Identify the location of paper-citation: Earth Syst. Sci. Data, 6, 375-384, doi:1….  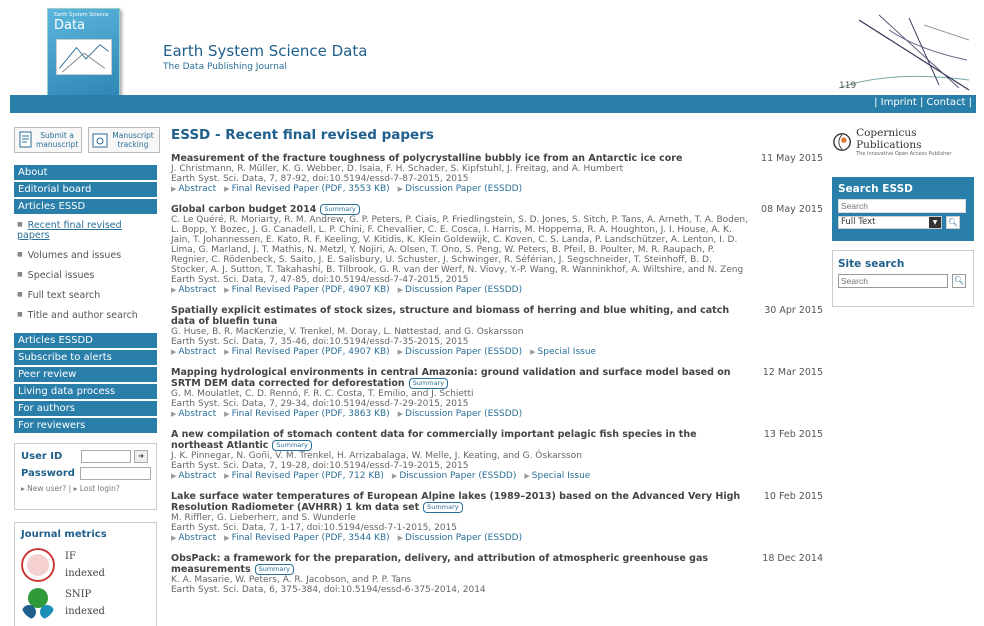
(328, 590).